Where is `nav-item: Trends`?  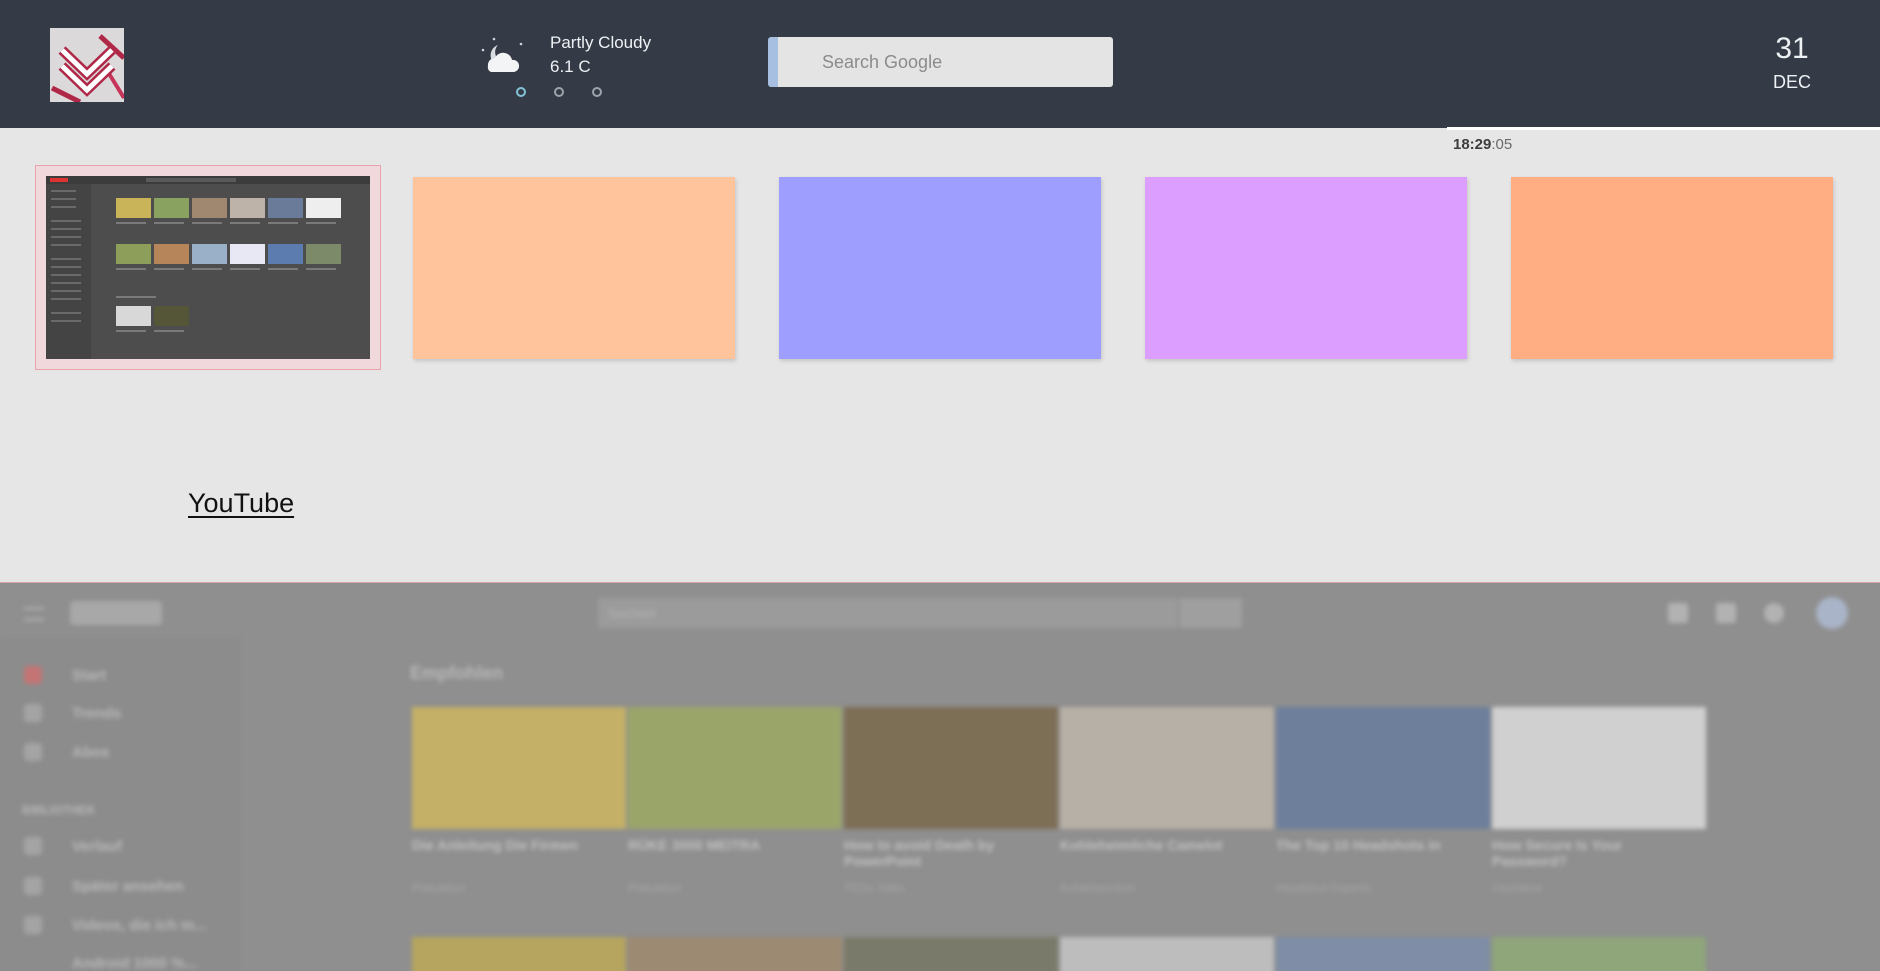
nav-item: Trends is located at coordinates (97, 713).